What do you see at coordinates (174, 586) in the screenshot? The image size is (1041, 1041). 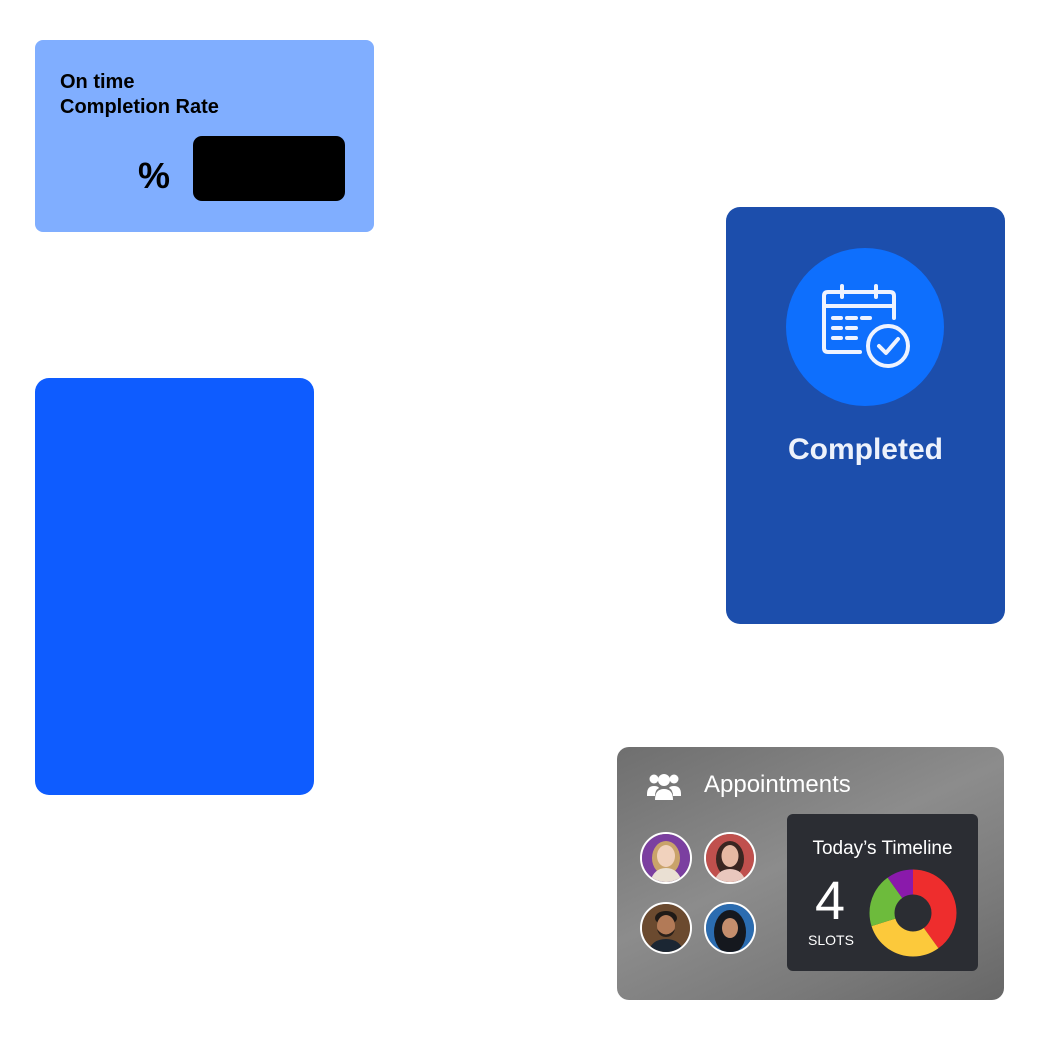 I see `blank-blue-card` at bounding box center [174, 586].